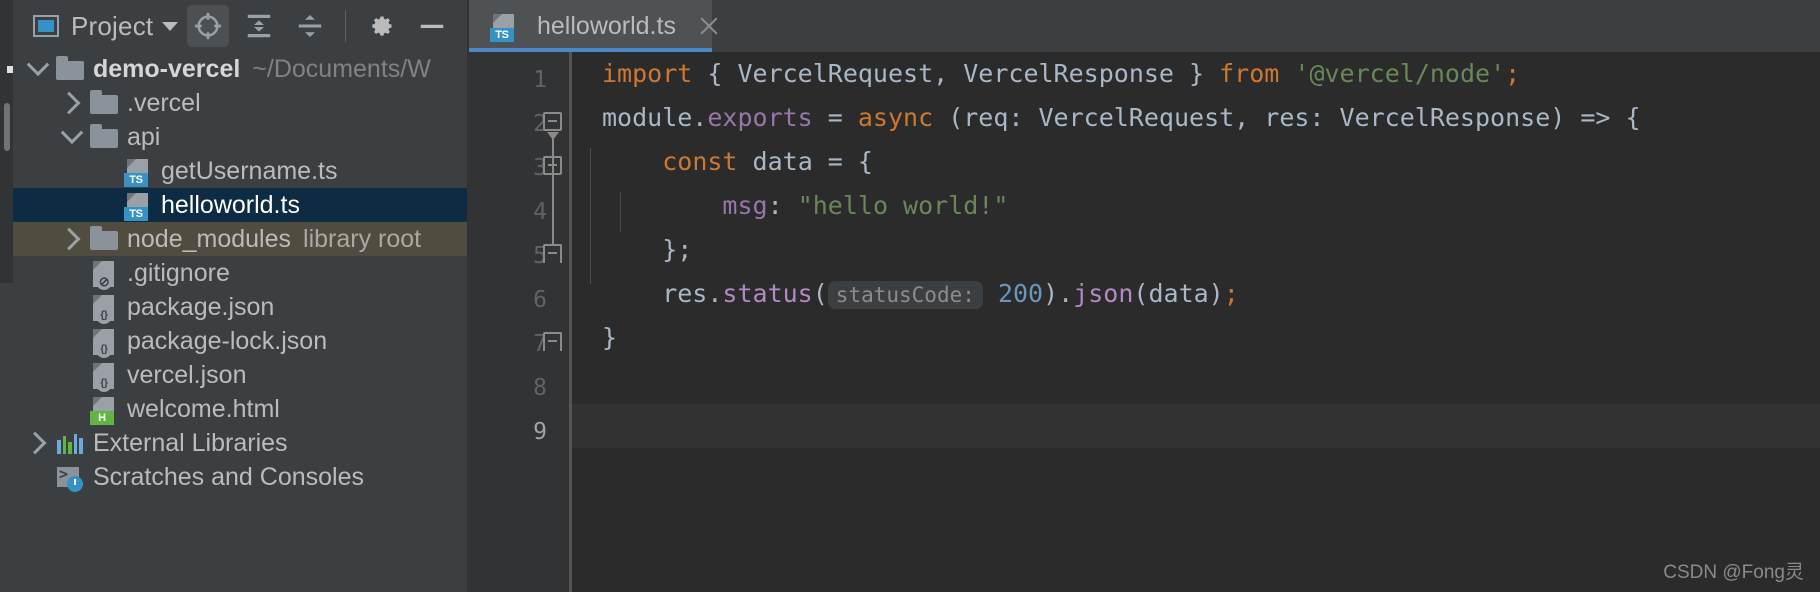  I want to click on ignore-badge: ⊘, so click(104, 282).